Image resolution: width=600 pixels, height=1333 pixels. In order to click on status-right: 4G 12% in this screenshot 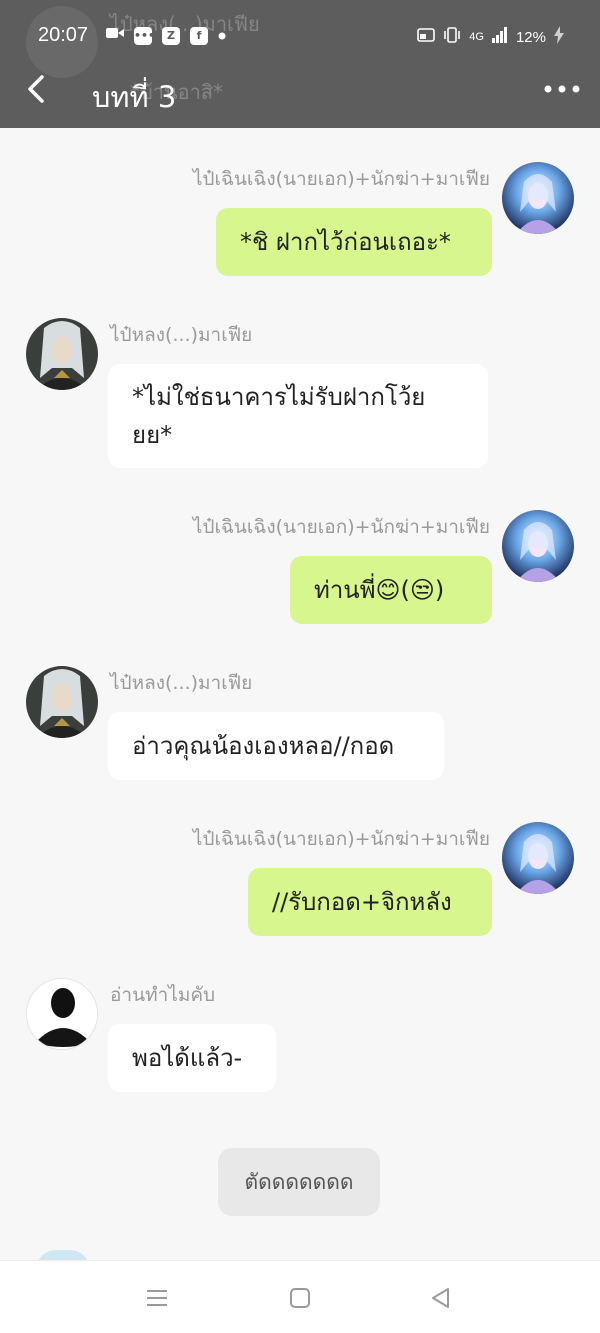, I will do `click(490, 37)`.